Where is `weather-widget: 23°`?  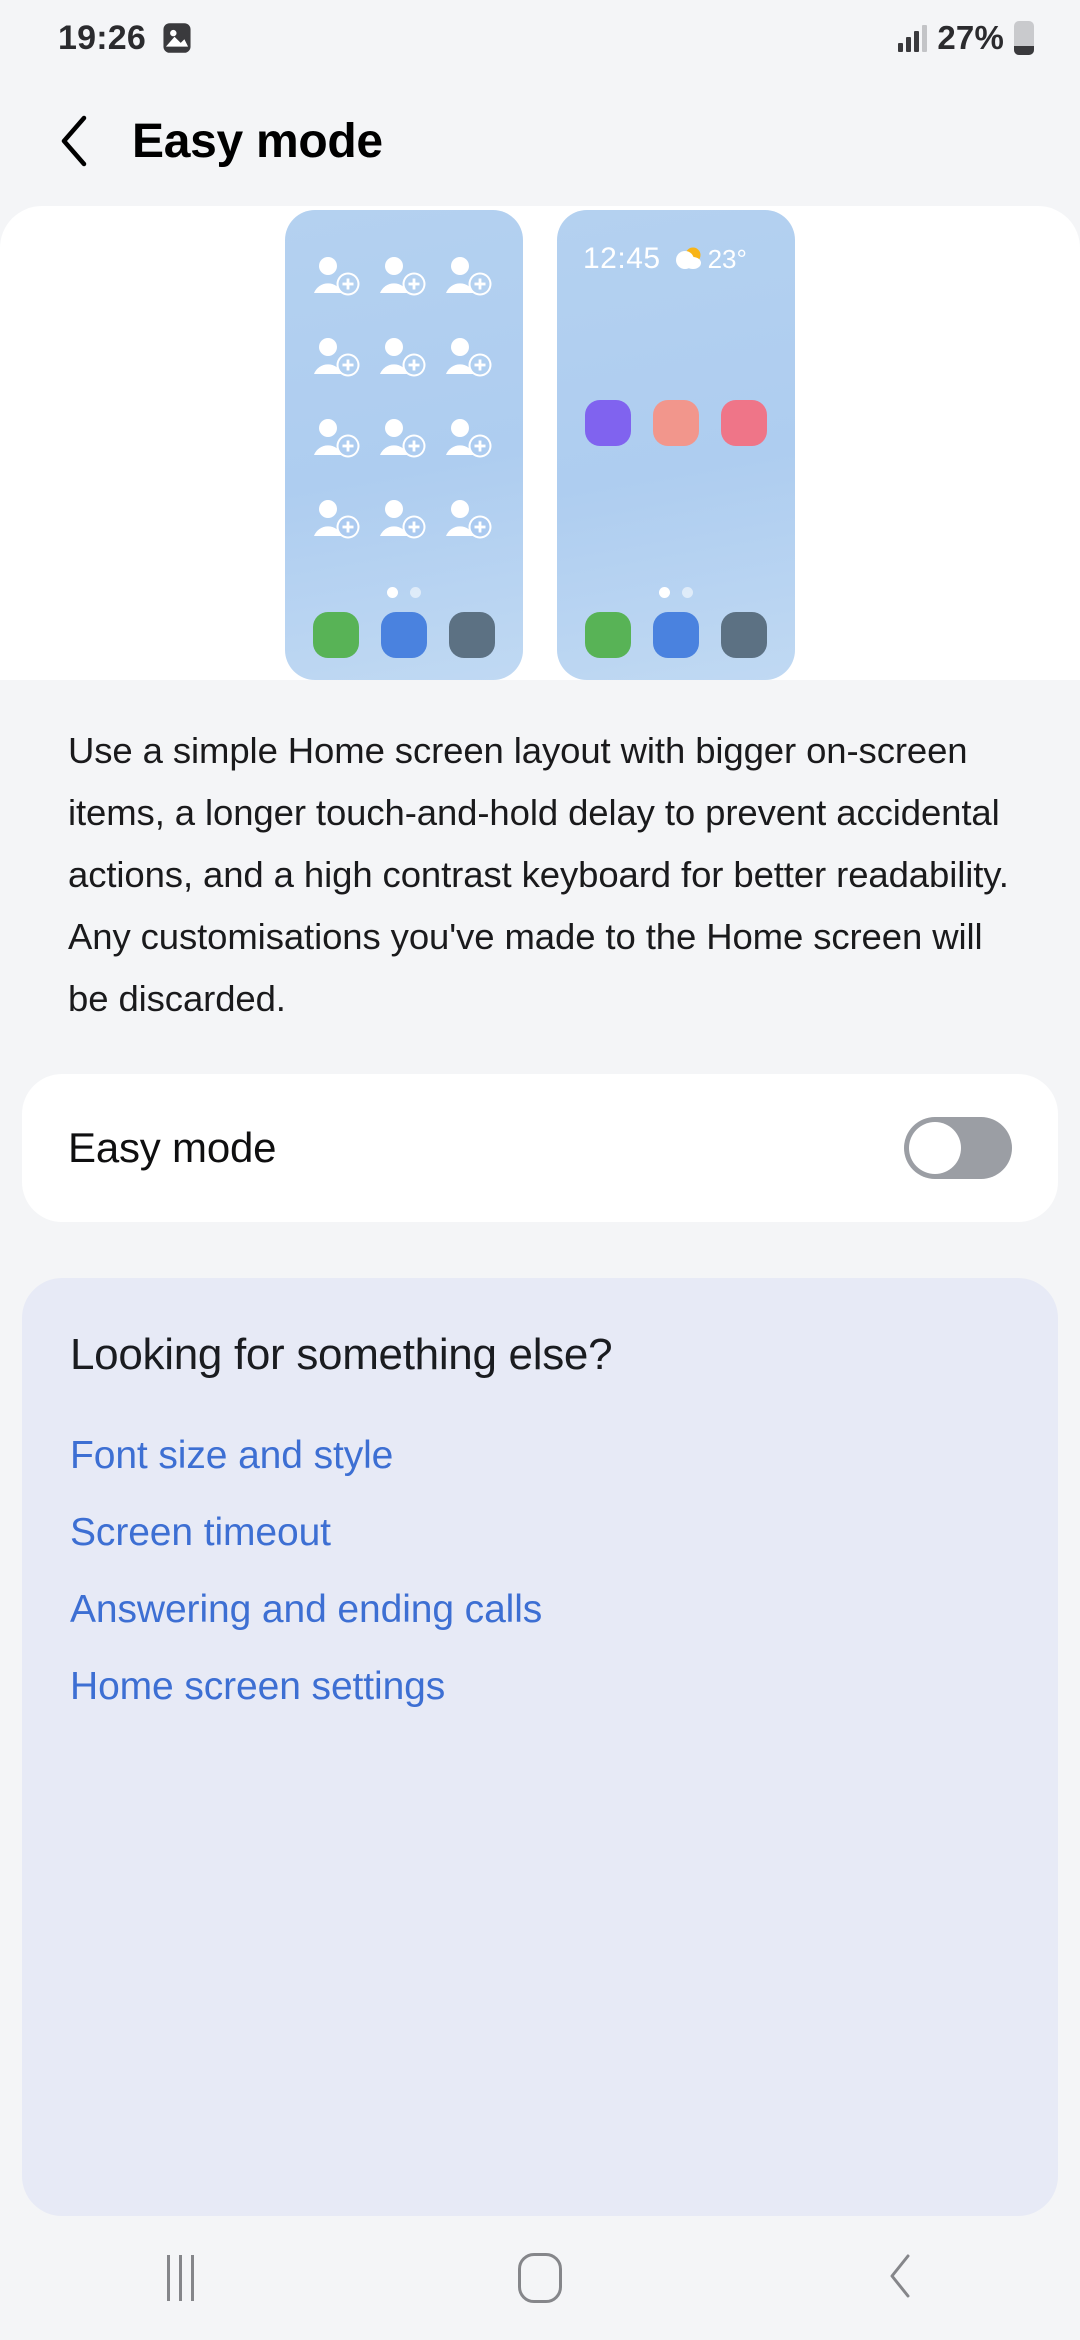
weather-widget: 23° is located at coordinates (710, 259).